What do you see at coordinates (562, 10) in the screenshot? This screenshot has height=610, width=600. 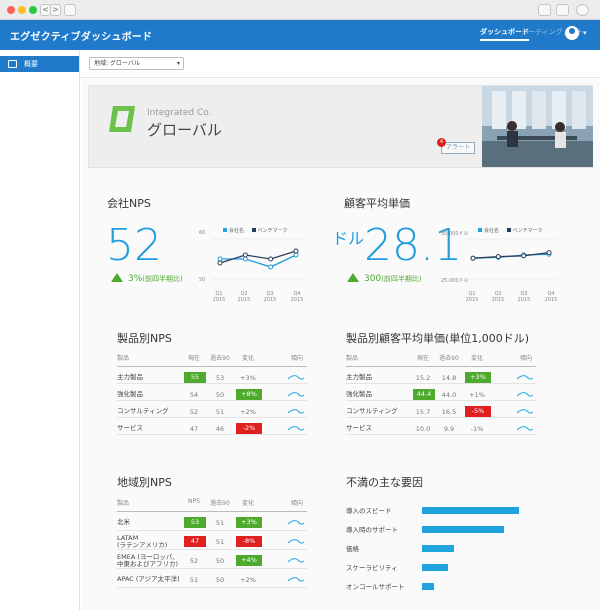 I see `tabs-icon` at bounding box center [562, 10].